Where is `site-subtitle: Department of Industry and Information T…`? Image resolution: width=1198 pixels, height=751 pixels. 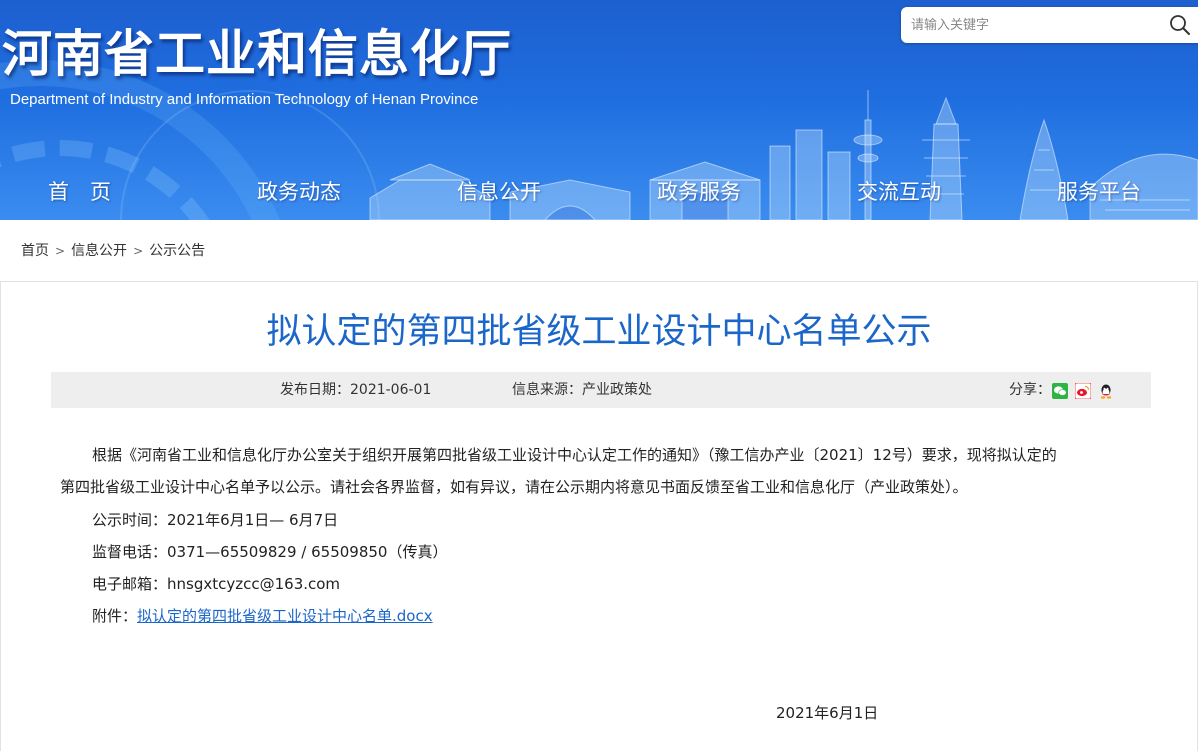
site-subtitle: Department of Industry and Information T… is located at coordinates (244, 99).